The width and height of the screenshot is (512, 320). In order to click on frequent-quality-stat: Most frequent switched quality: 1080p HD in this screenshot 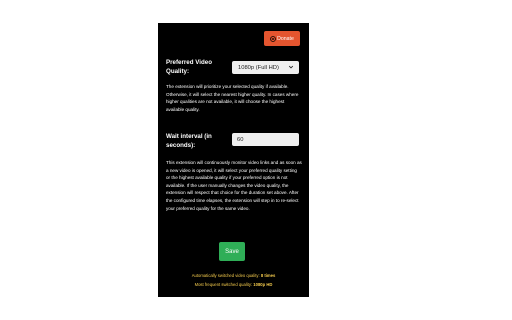, I will do `click(233, 285)`.